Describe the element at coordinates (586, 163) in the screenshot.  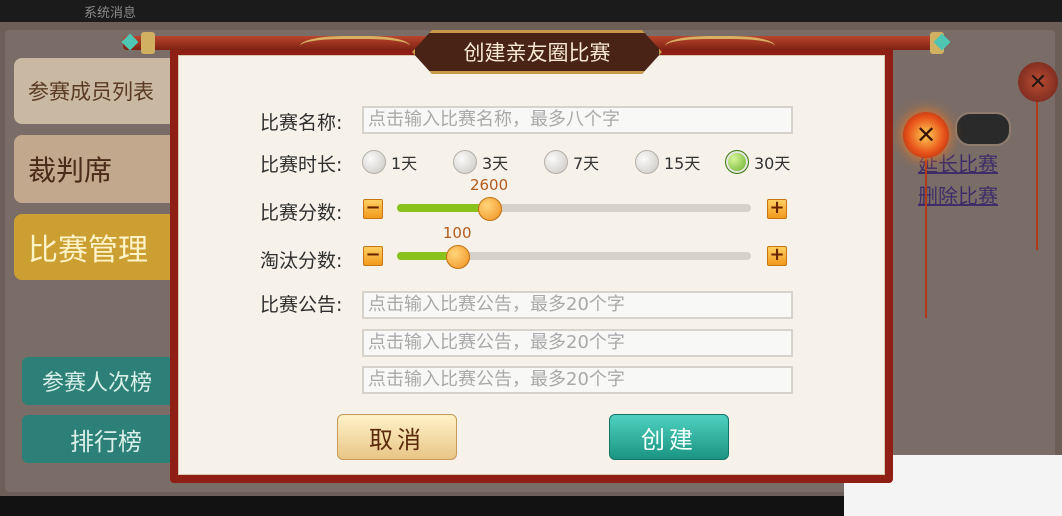
I see `duration-option-label: 7天` at that location.